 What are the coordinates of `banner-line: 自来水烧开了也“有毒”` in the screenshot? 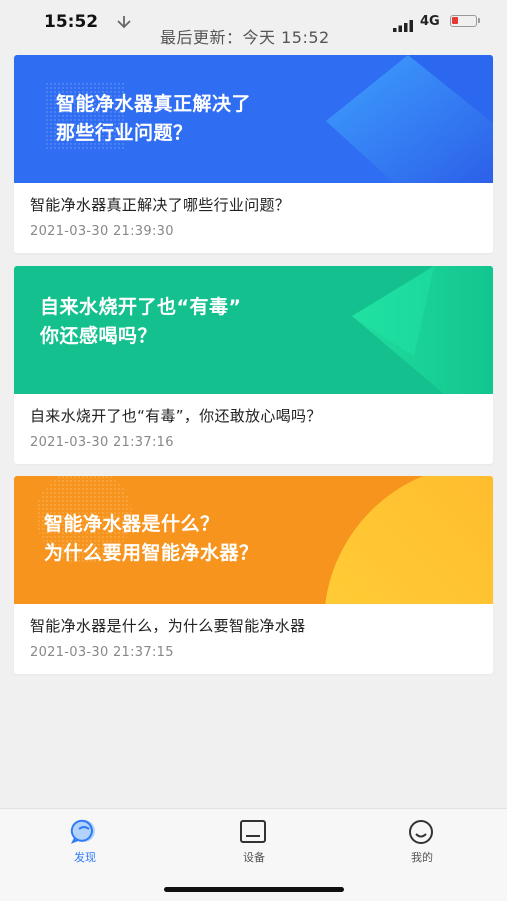 It's located at (141, 307).